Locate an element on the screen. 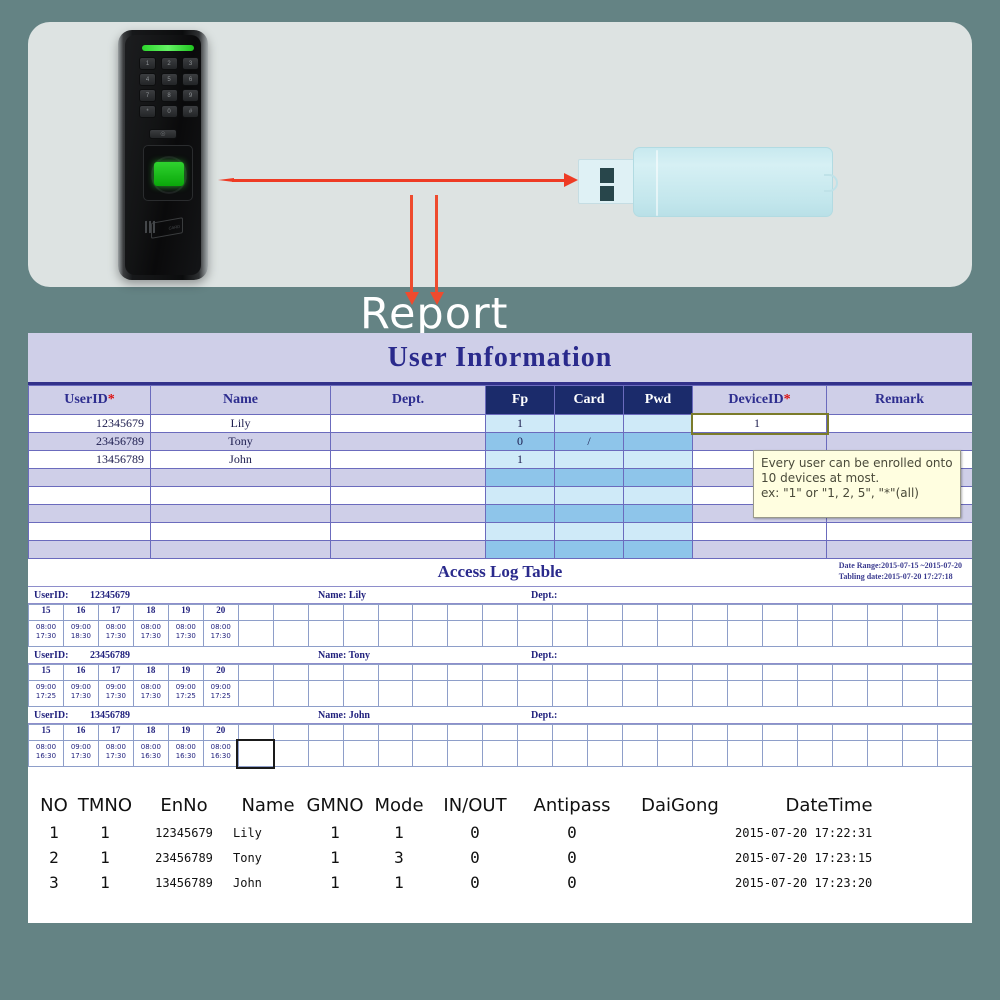 The width and height of the screenshot is (1000, 1000). col-header-dept: Dept. is located at coordinates (408, 400).